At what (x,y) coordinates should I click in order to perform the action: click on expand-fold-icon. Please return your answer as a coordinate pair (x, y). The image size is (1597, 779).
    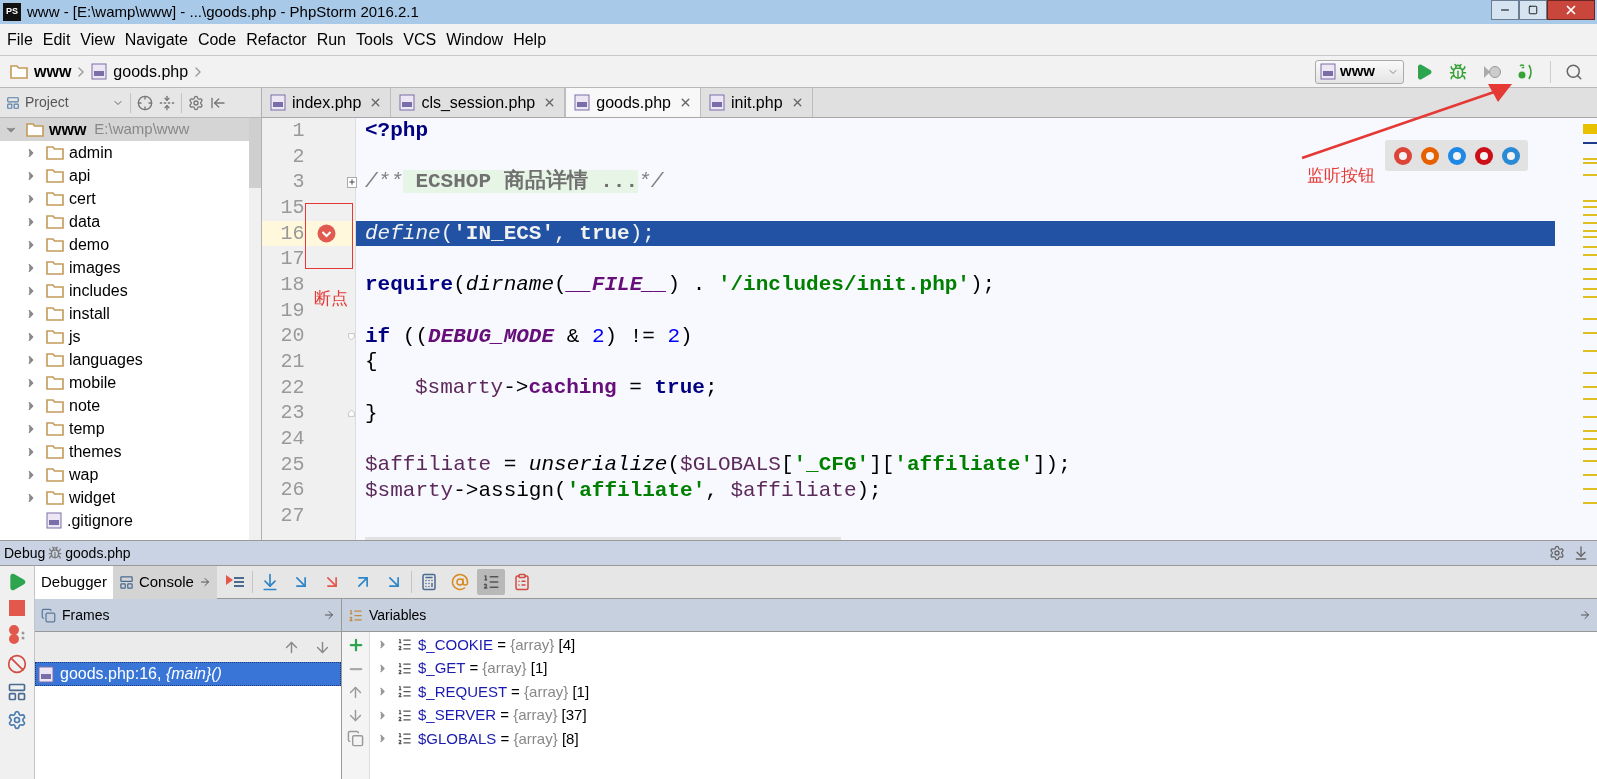
    Looking at the image, I should click on (351, 182).